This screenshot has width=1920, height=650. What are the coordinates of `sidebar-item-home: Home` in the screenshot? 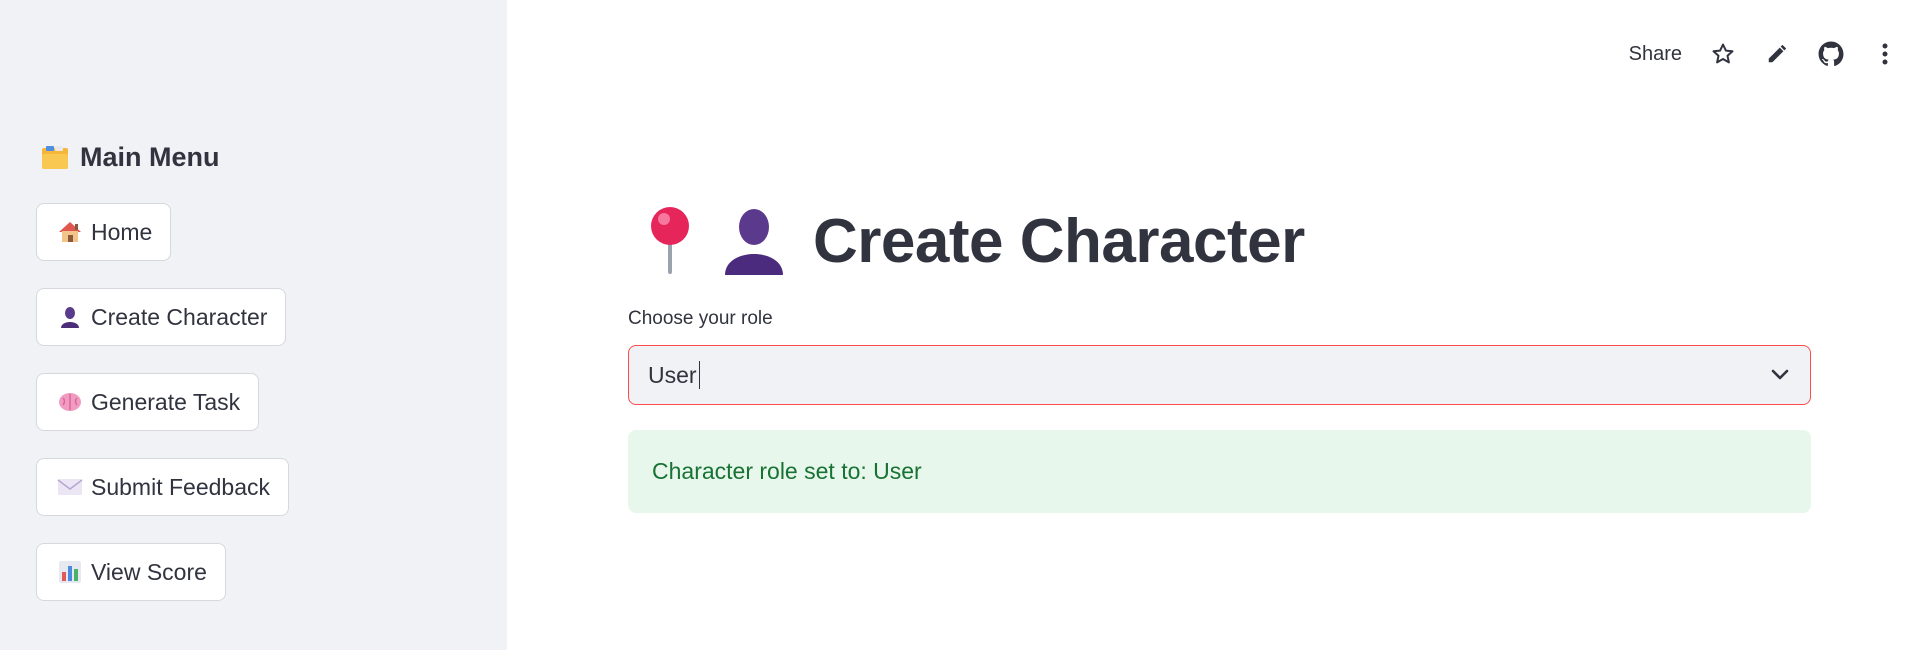 It's located at (104, 232).